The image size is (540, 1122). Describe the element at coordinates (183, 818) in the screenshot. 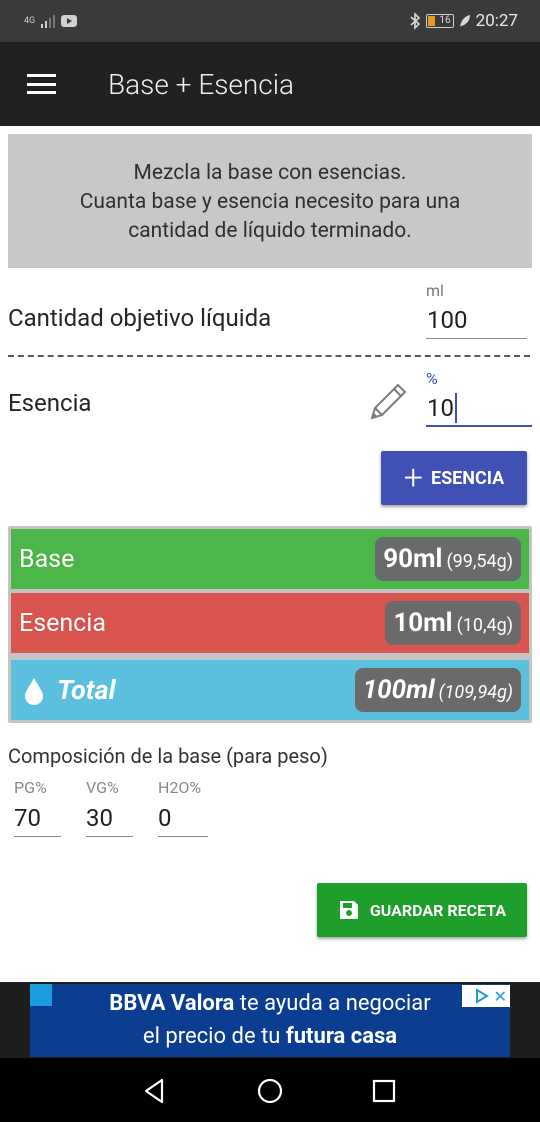

I see `h2o-input: 0` at that location.